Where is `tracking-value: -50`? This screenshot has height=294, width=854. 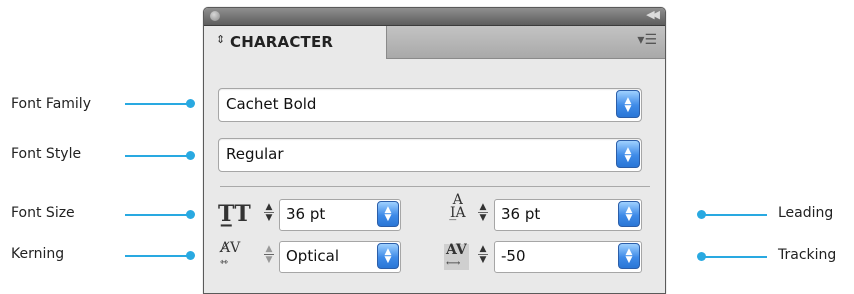 tracking-value: -50 is located at coordinates (513, 256).